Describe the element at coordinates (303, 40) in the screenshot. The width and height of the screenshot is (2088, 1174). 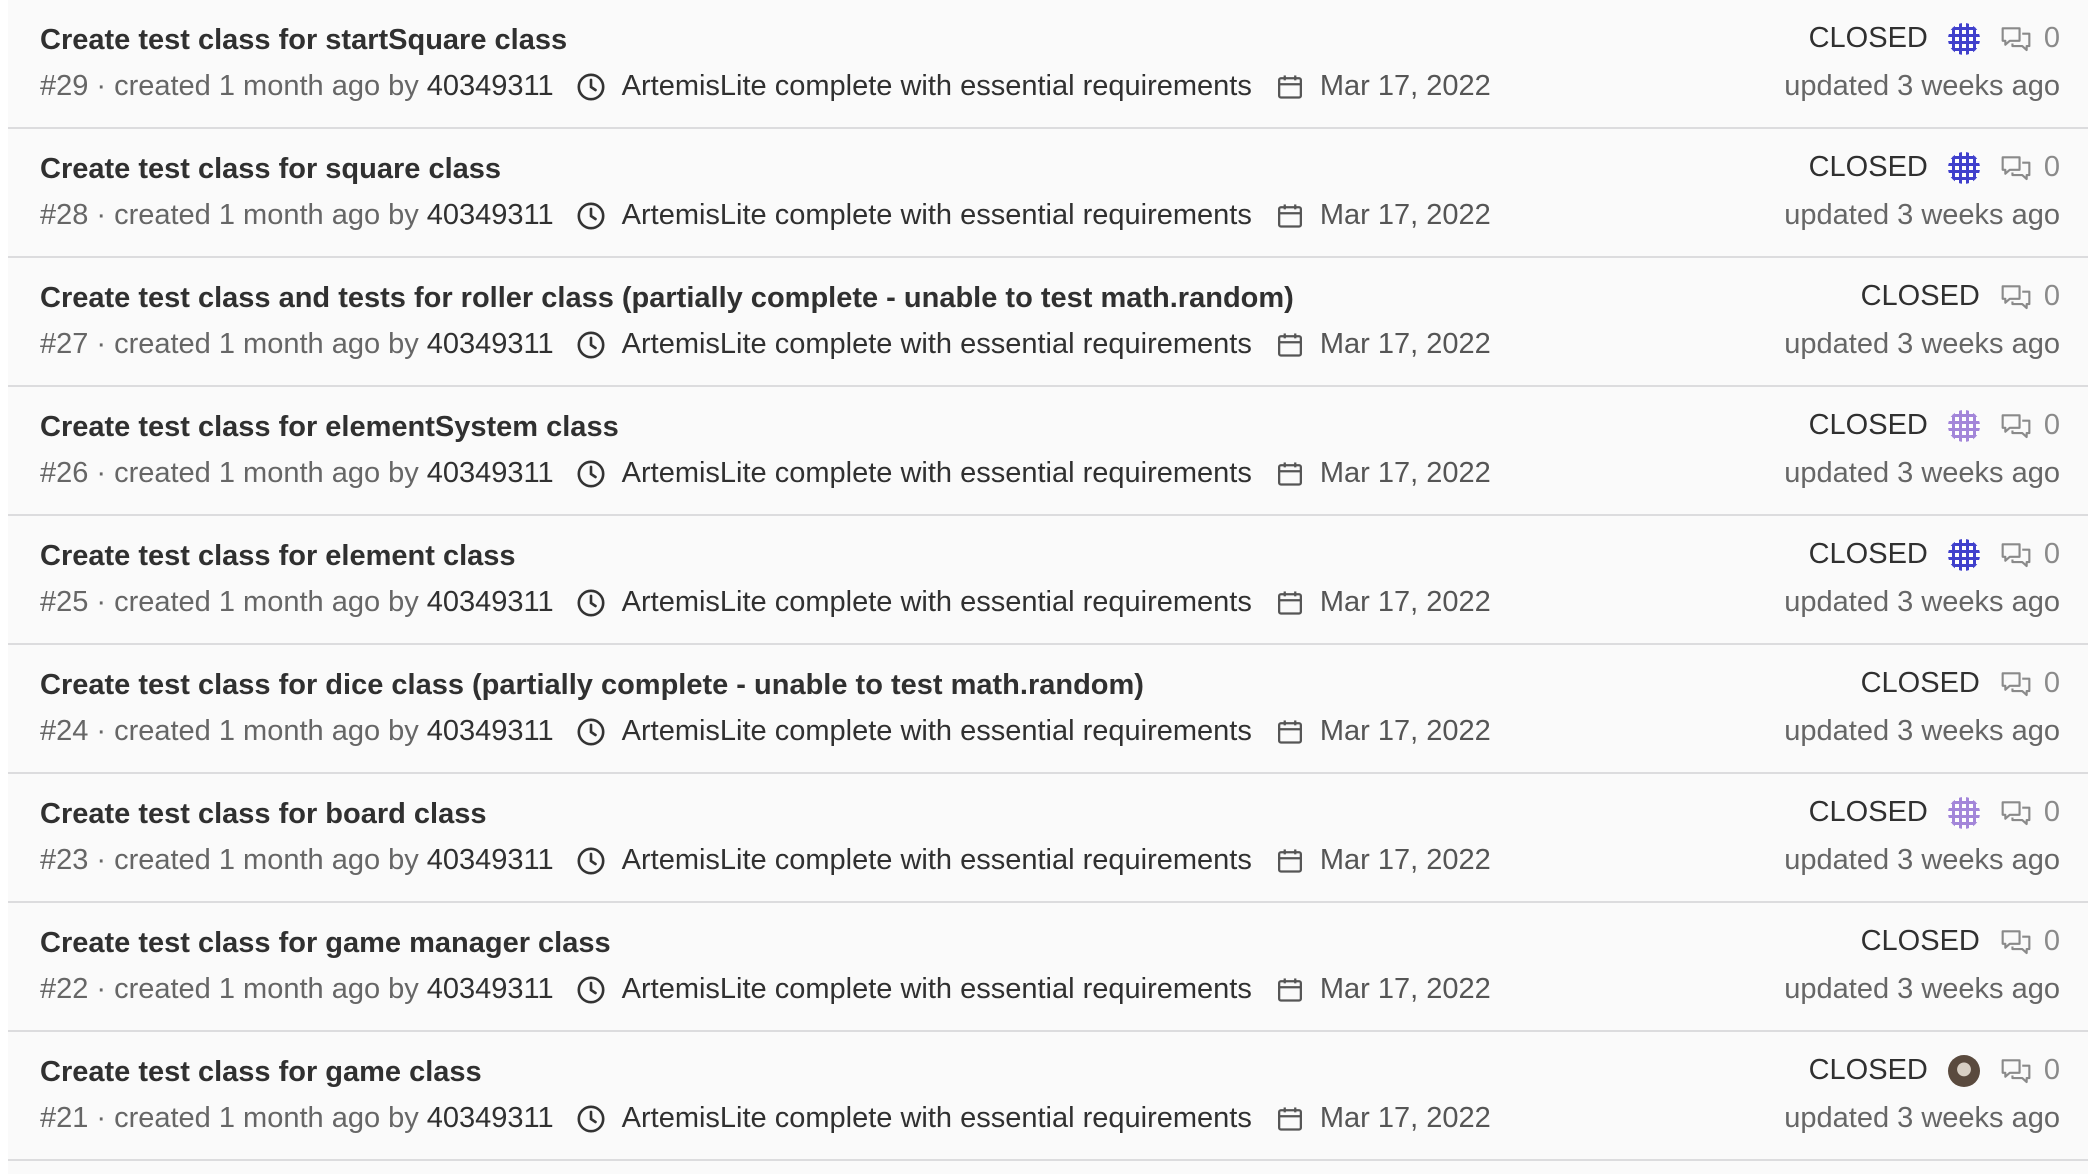
I see `issue-title-link: Create test class for startSquare class` at that location.